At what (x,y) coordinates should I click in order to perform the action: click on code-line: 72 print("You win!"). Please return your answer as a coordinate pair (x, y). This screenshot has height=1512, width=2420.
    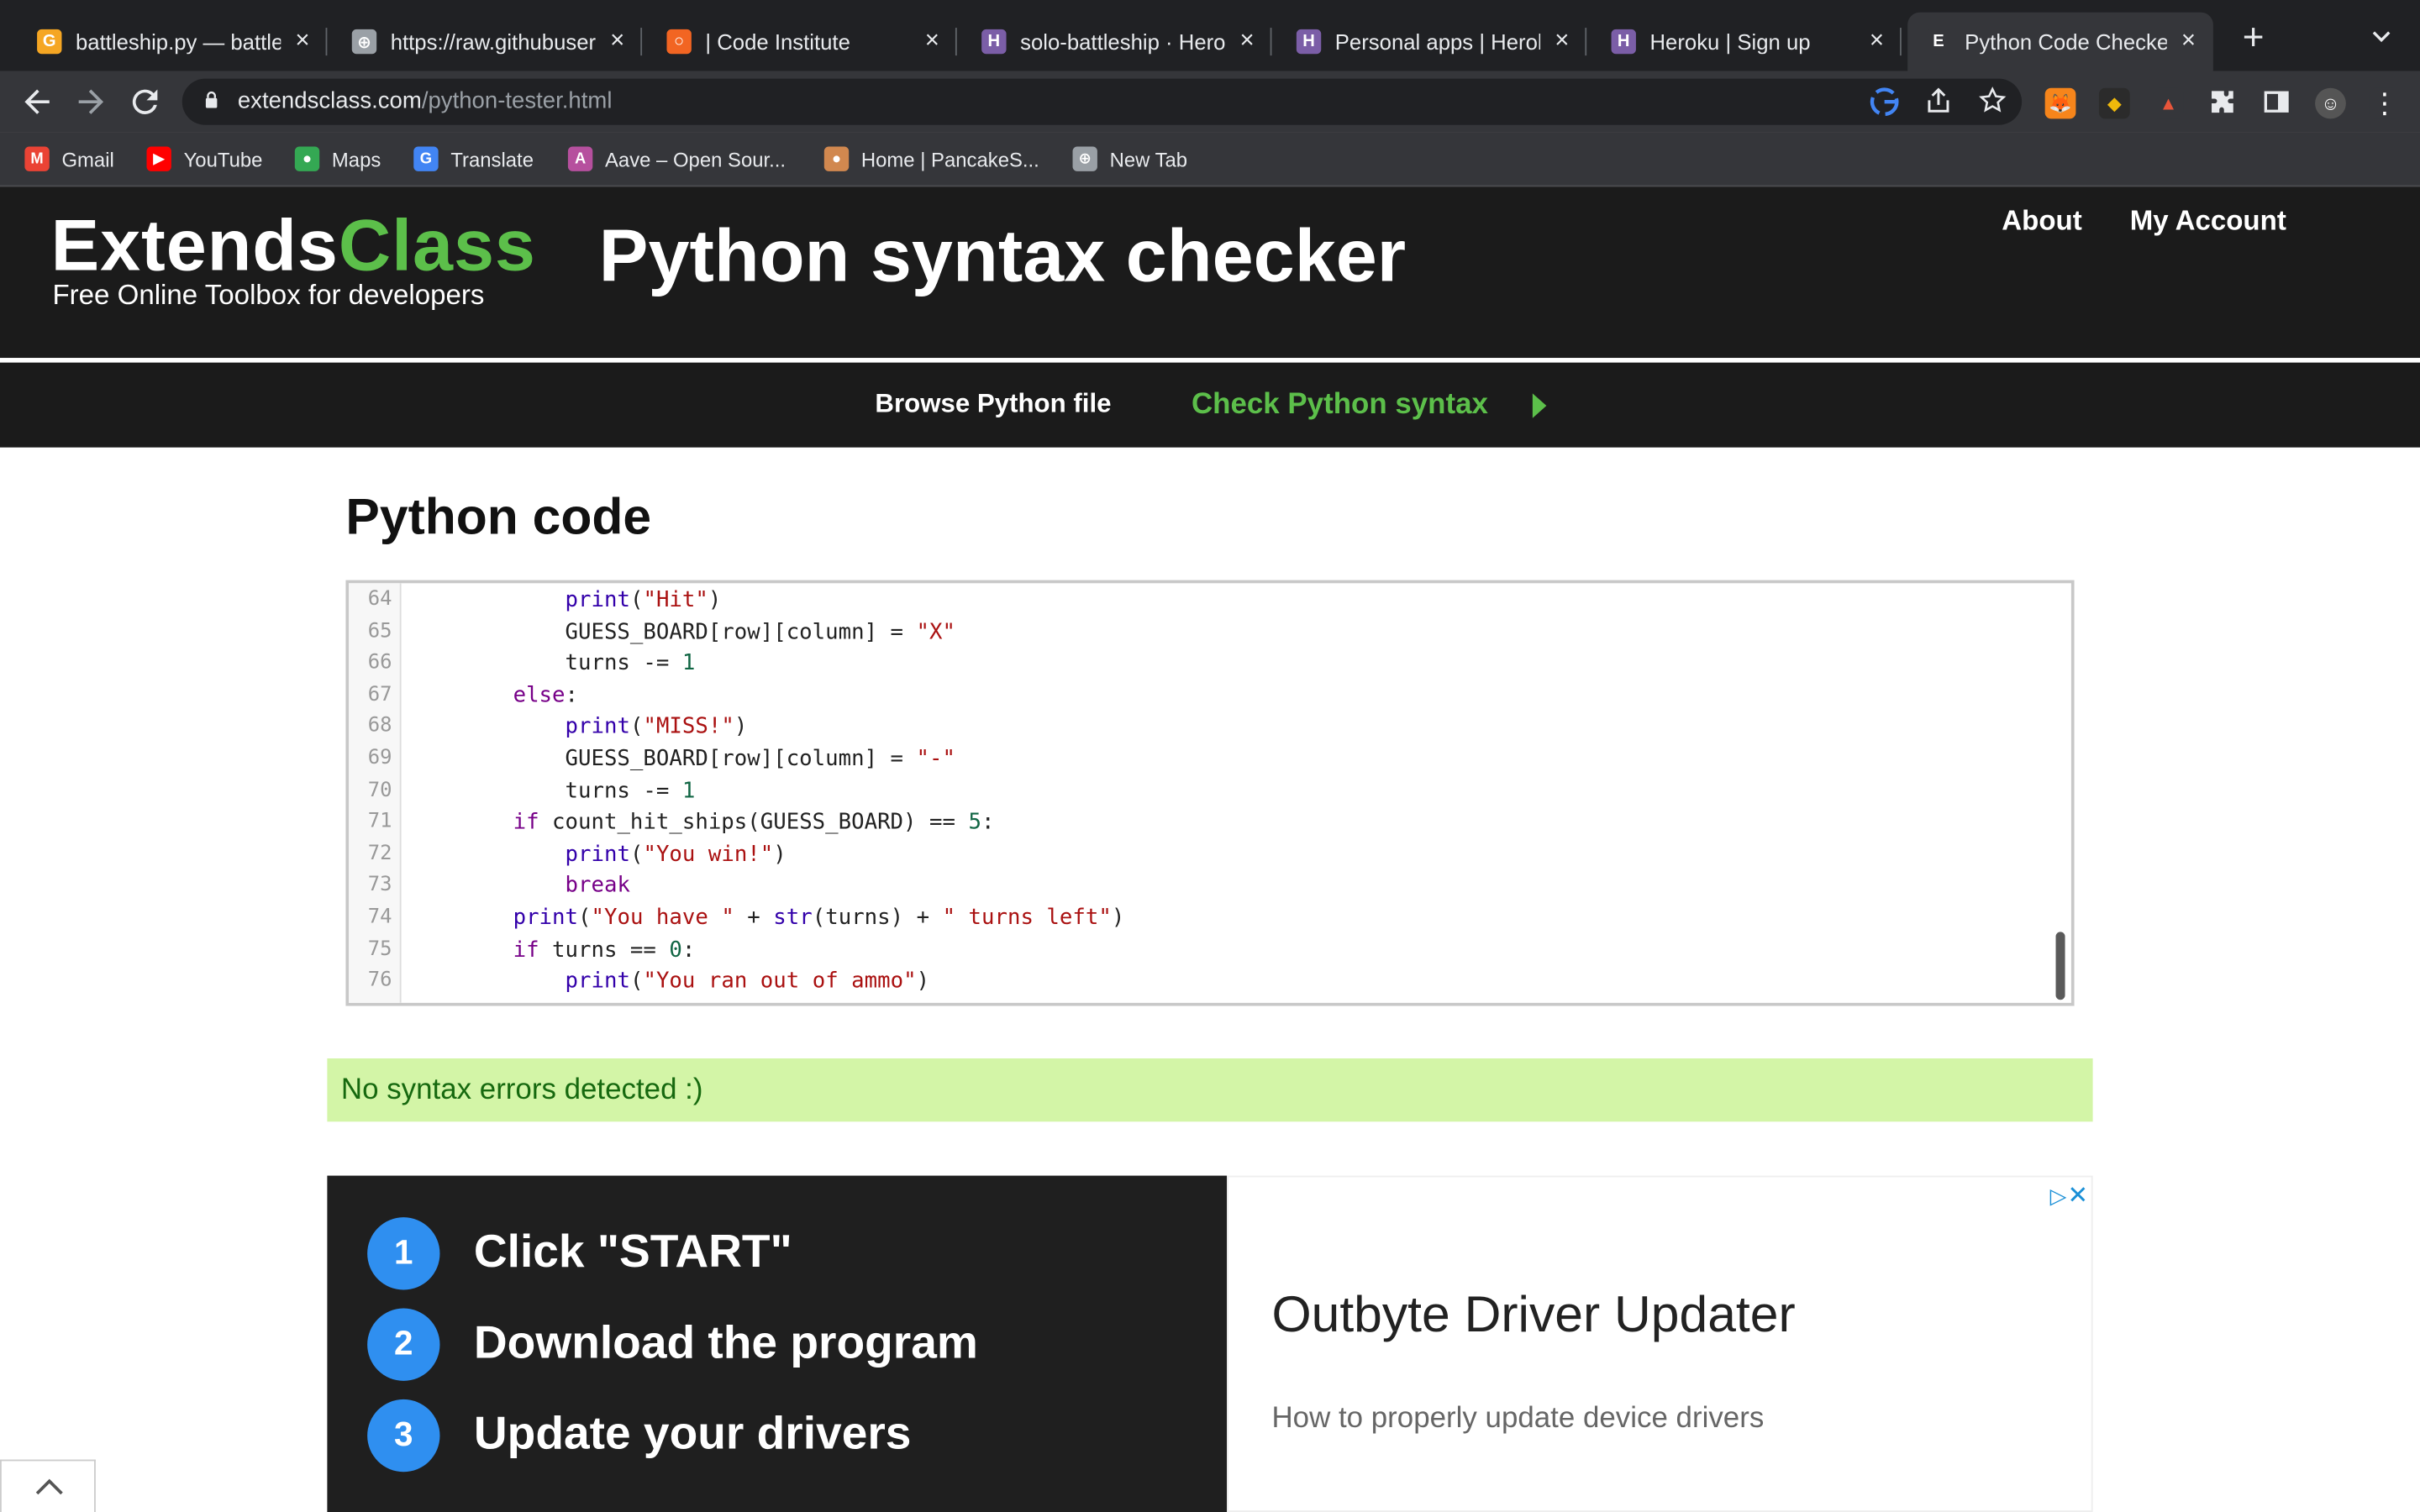
    Looking at the image, I should click on (1210, 854).